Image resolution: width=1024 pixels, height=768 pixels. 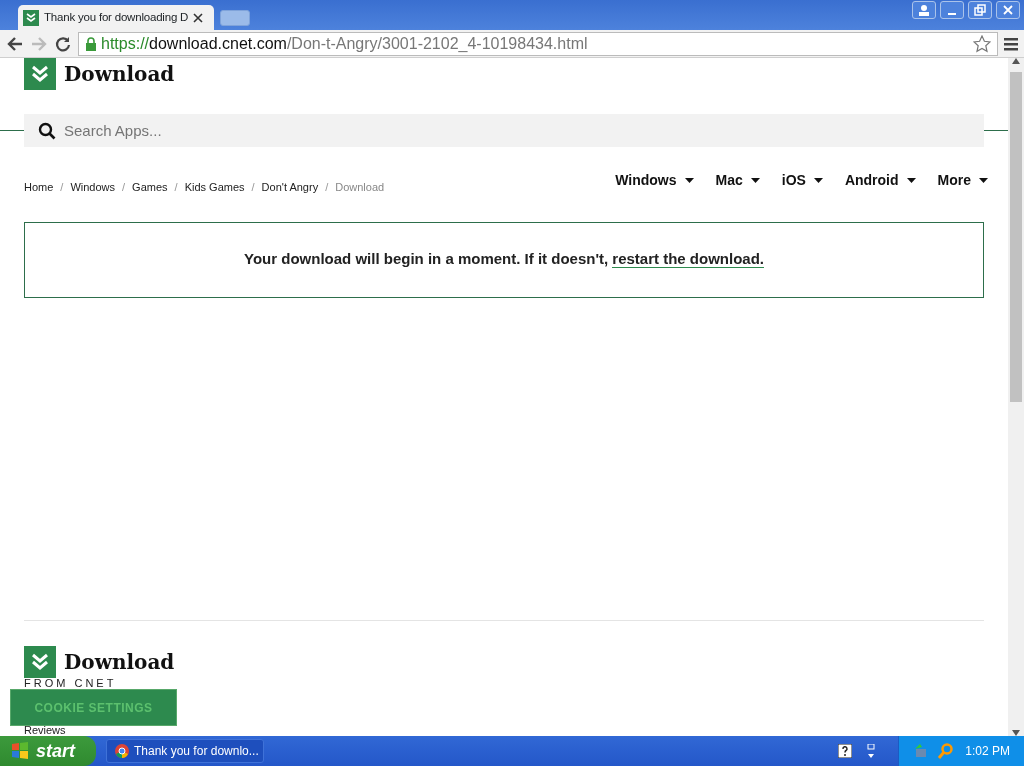 What do you see at coordinates (48, 751) in the screenshot?
I see `start-button: start` at bounding box center [48, 751].